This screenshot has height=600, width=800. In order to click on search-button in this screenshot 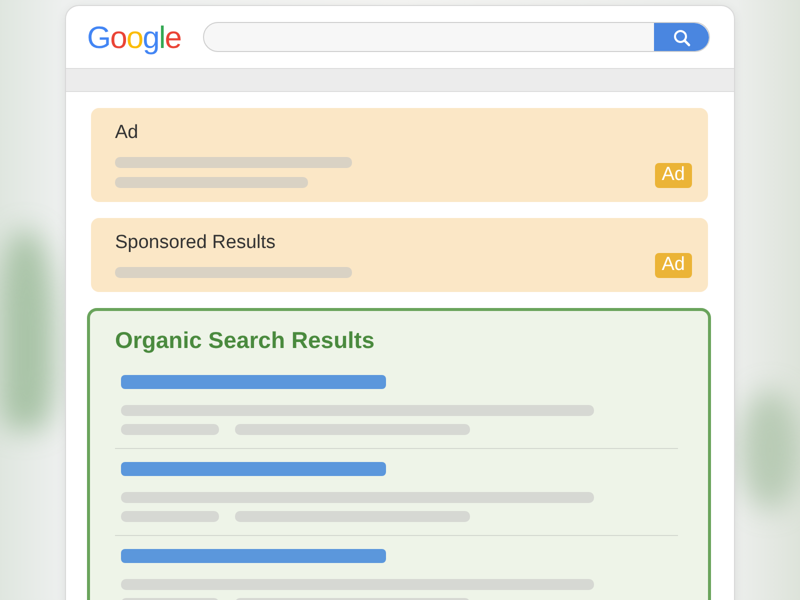, I will do `click(681, 37)`.